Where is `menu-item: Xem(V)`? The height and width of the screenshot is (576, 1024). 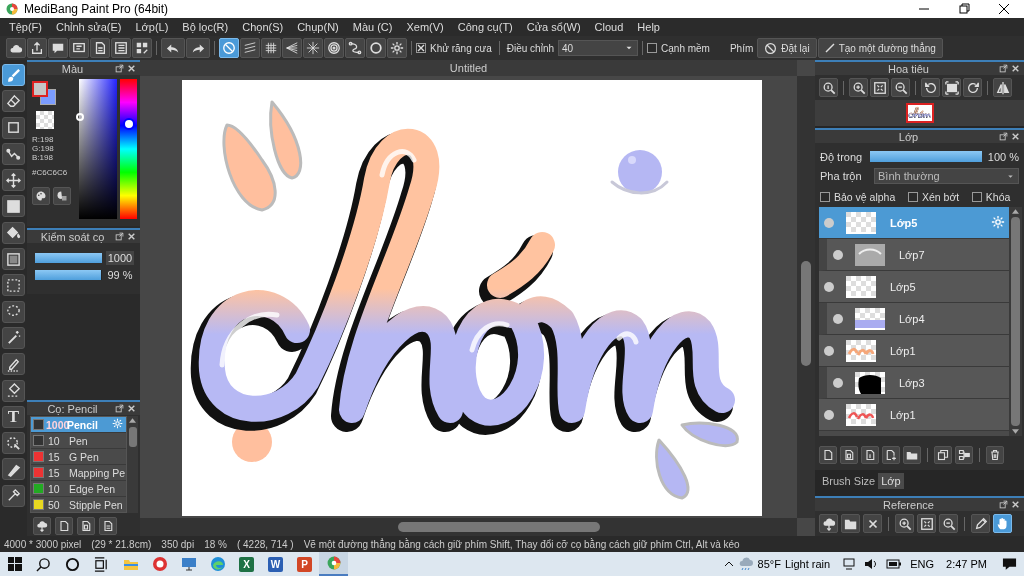 menu-item: Xem(V) is located at coordinates (425, 27).